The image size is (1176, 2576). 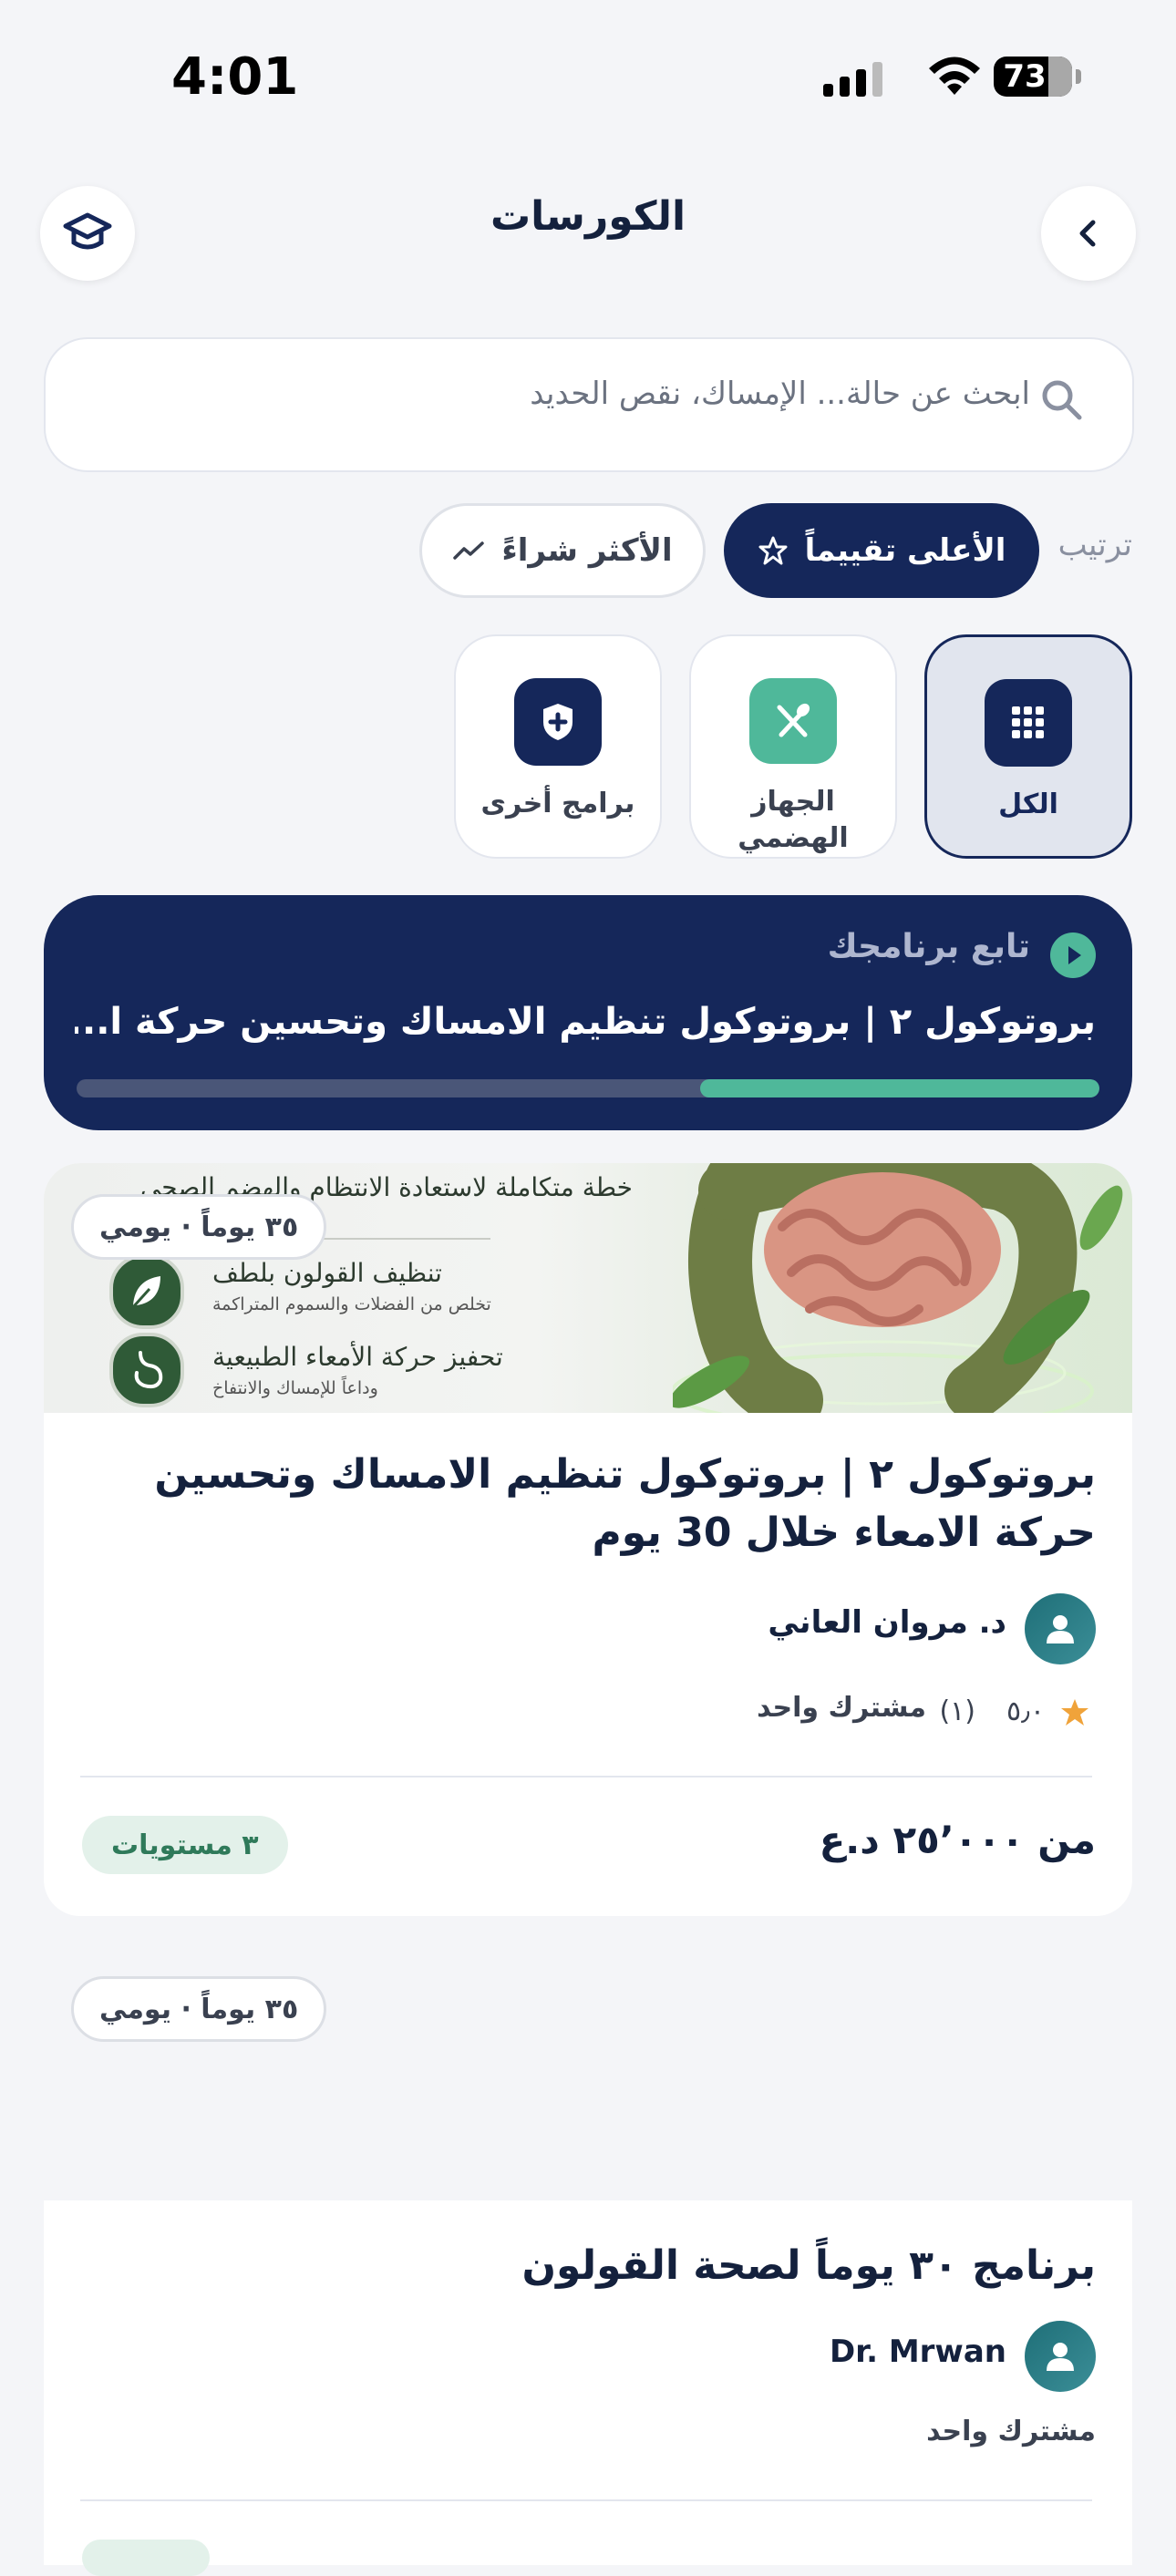 What do you see at coordinates (469, 550) in the screenshot?
I see `trending-up-icon` at bounding box center [469, 550].